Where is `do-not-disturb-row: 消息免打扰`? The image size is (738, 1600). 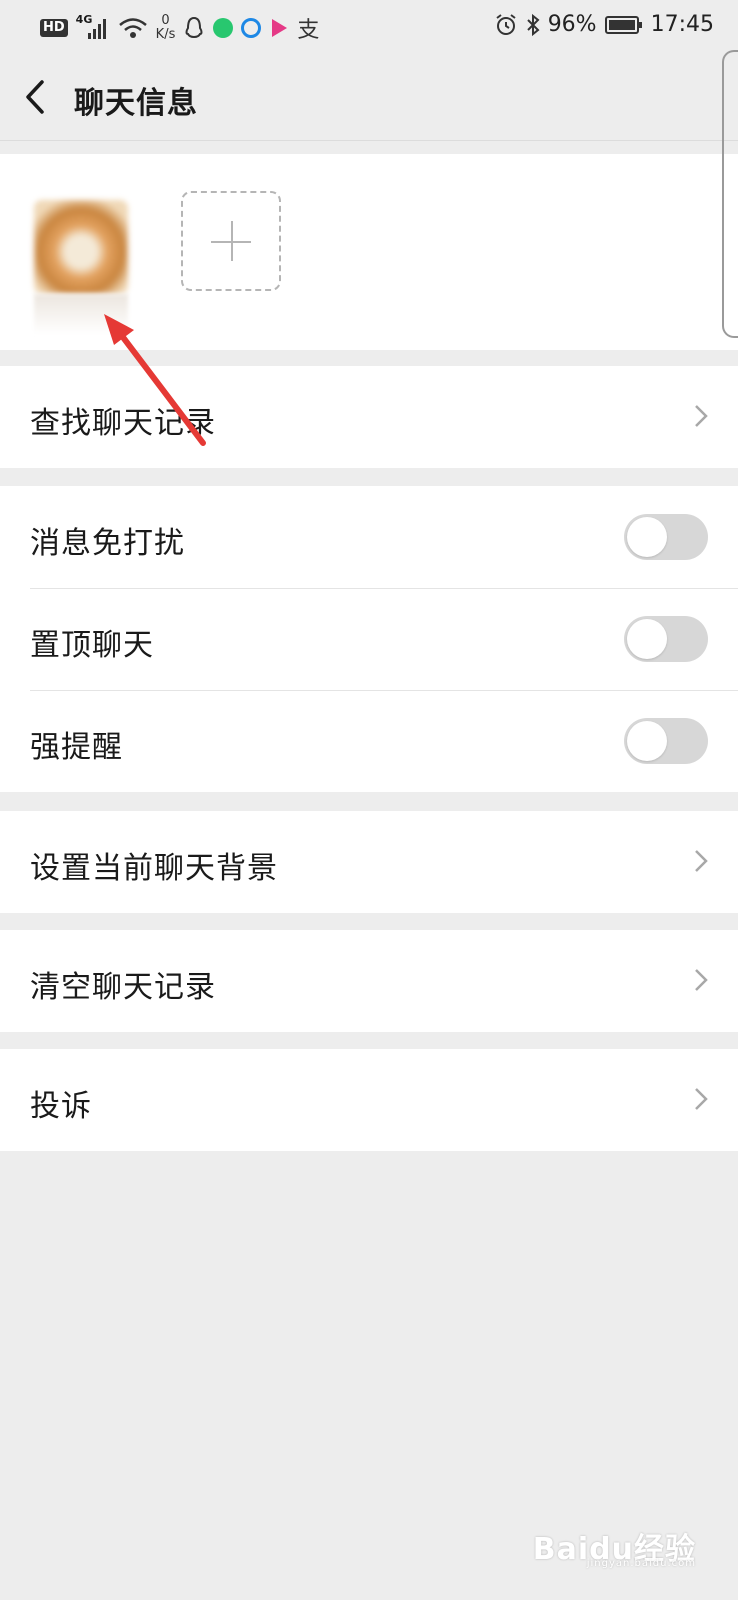
do-not-disturb-row: 消息免打扰 is located at coordinates (369, 537).